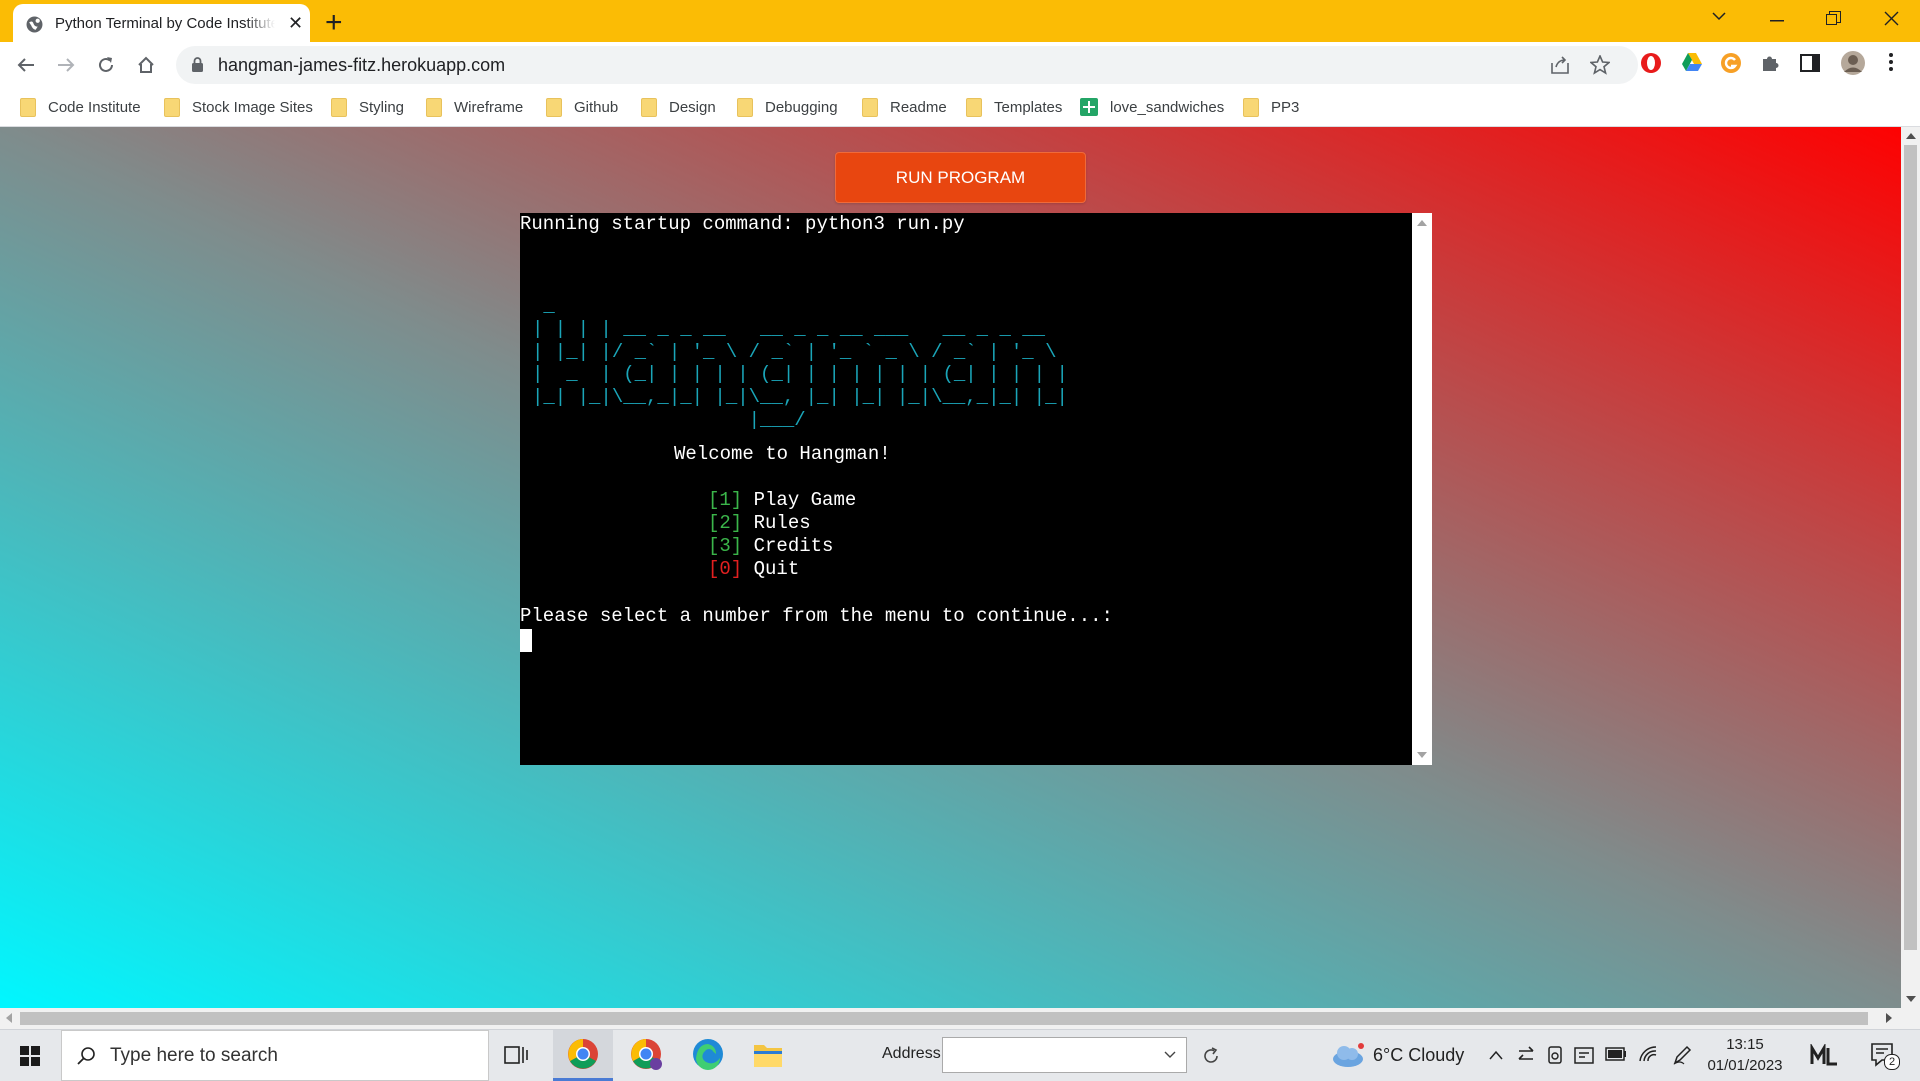 The width and height of the screenshot is (1920, 1081). I want to click on restore-icon, so click(1833, 18).